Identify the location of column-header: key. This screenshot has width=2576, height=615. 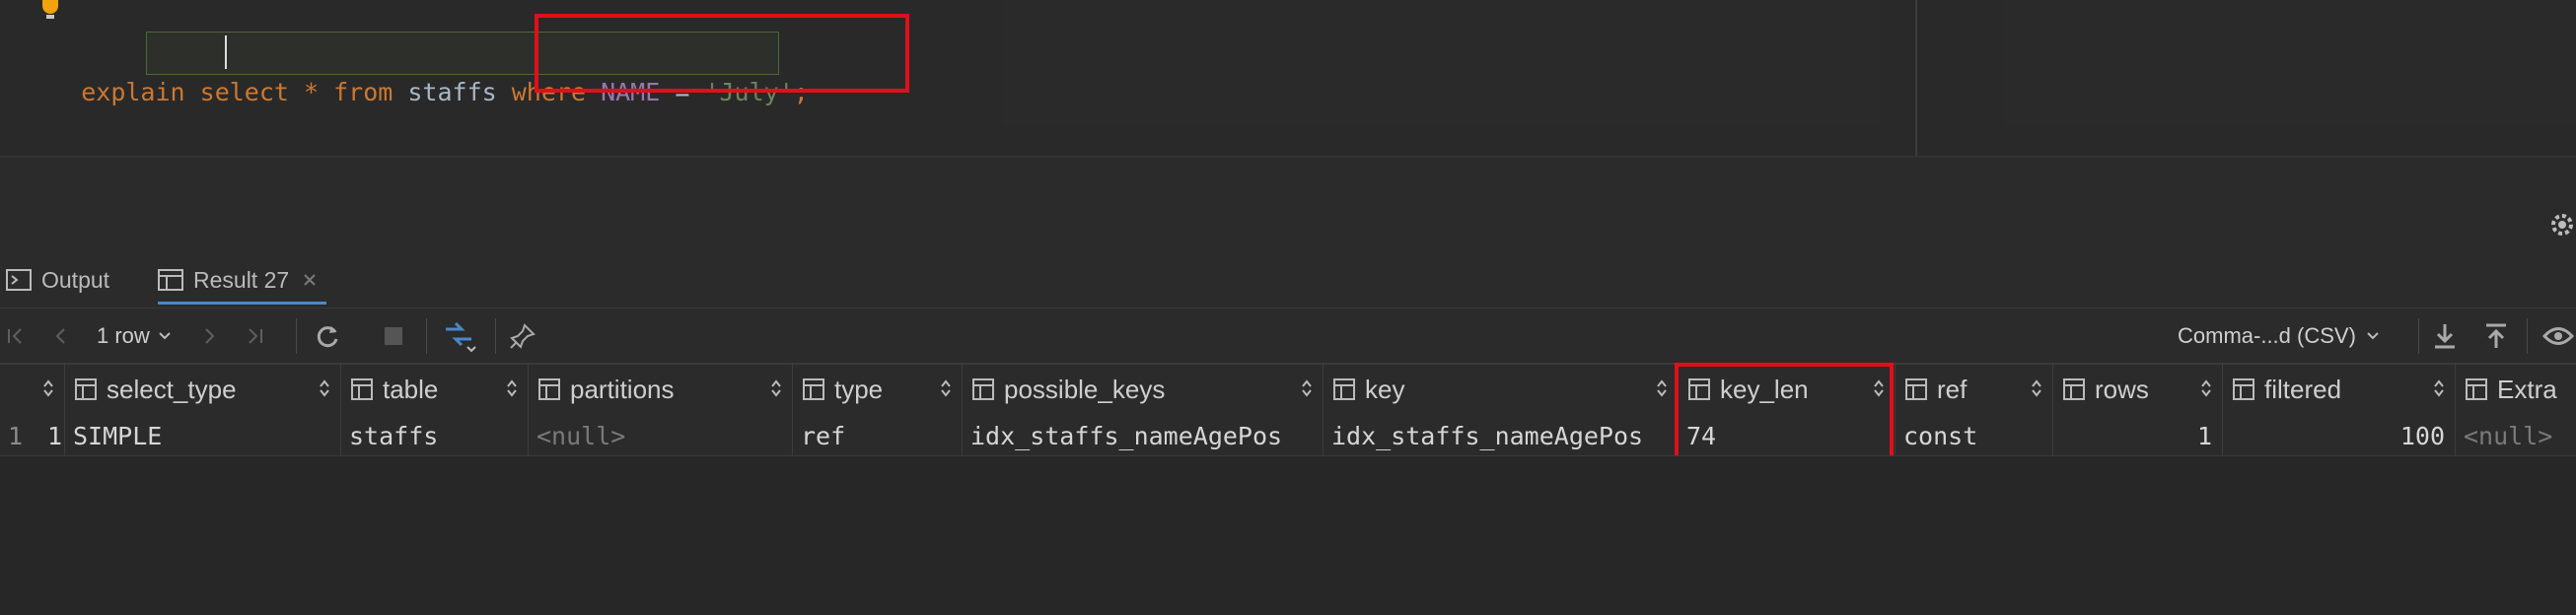
(1502, 389).